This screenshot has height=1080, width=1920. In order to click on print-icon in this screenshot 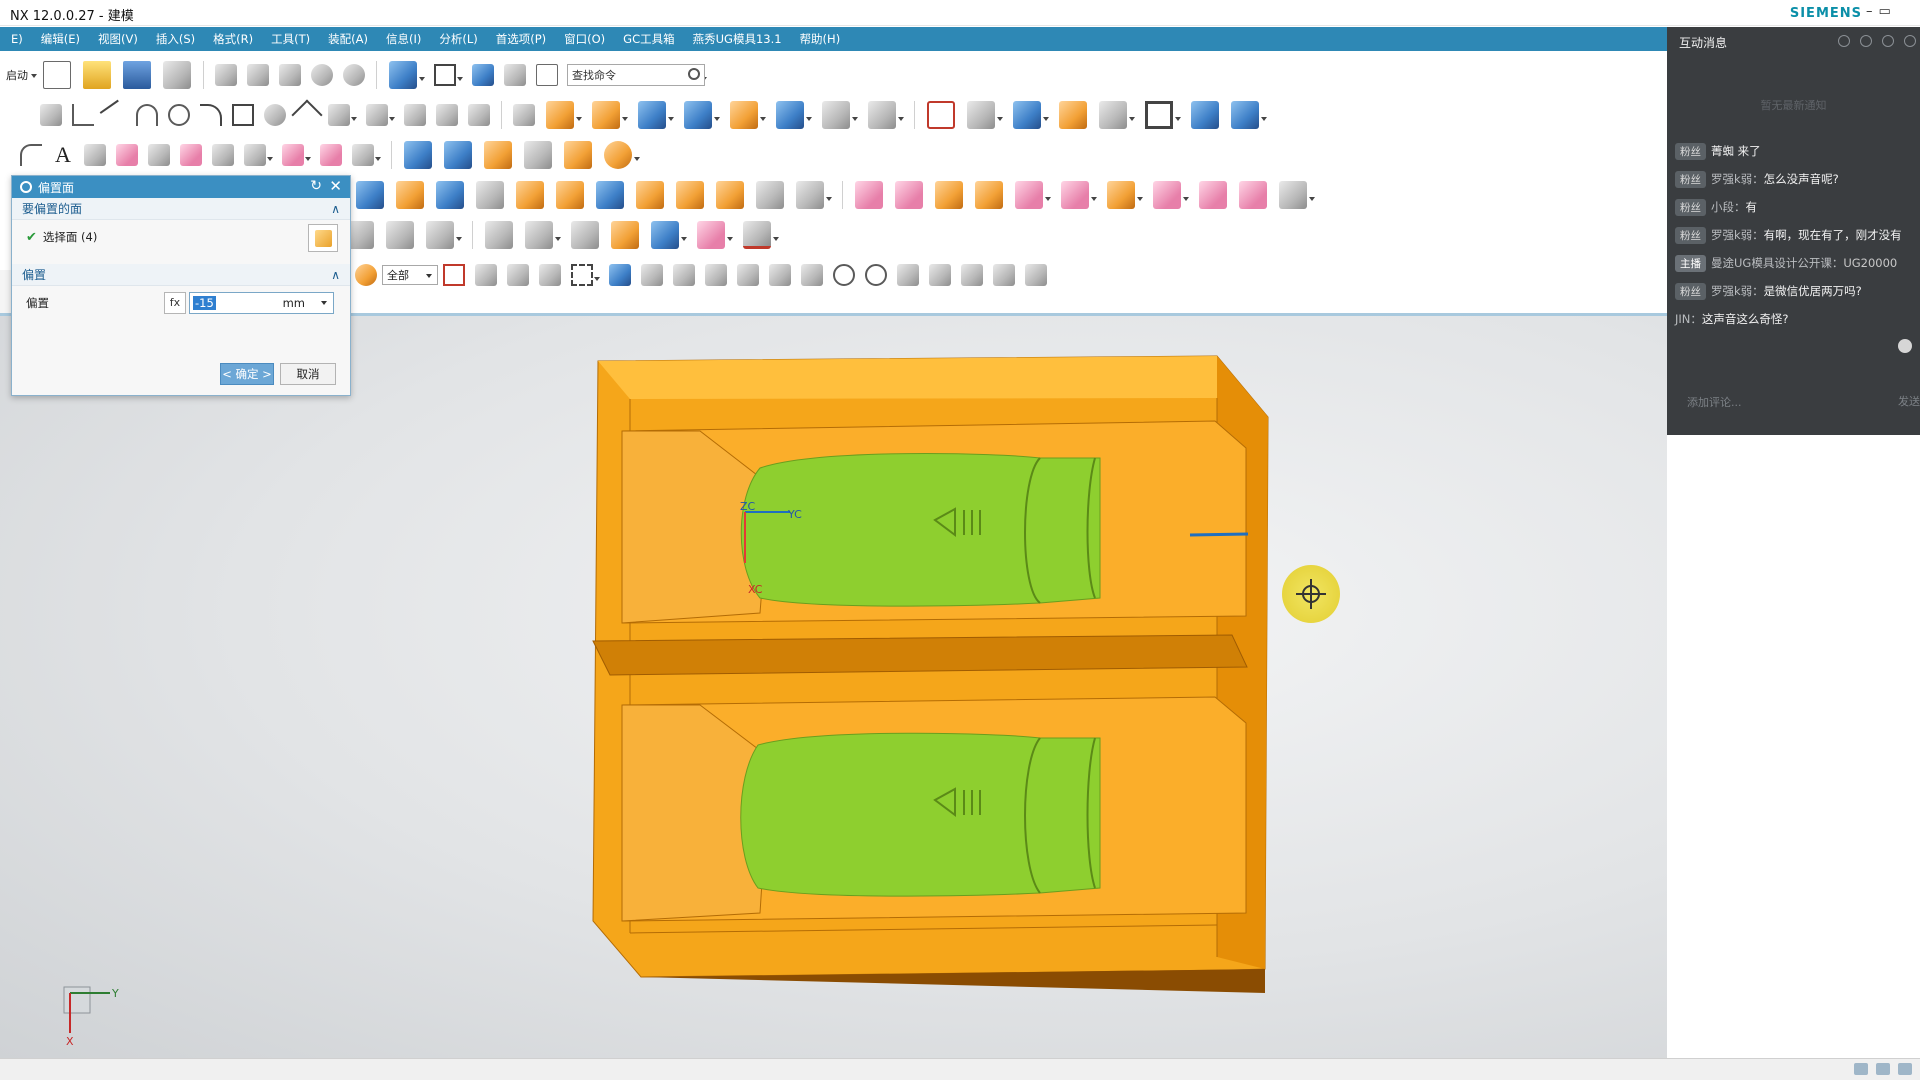, I will do `click(177, 75)`.